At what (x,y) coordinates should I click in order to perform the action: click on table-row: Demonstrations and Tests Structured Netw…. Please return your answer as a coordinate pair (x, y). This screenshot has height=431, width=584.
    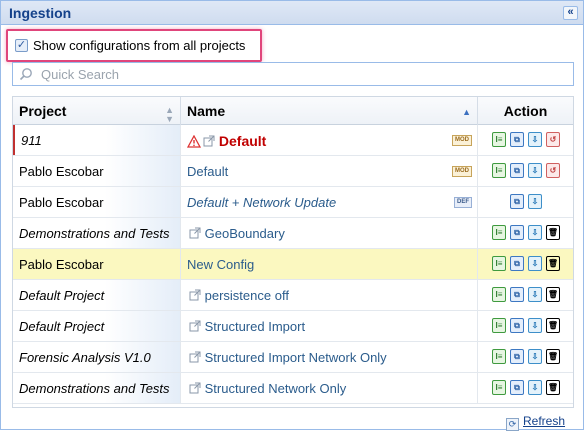
    Looking at the image, I should click on (293, 388).